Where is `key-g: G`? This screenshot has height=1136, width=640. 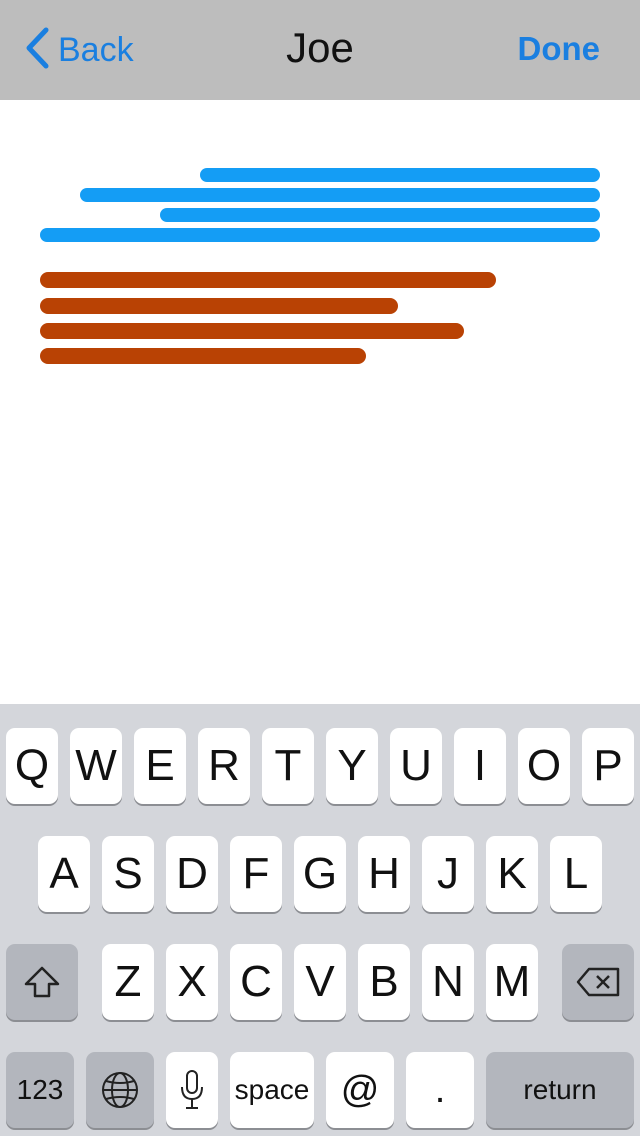
key-g: G is located at coordinates (320, 874).